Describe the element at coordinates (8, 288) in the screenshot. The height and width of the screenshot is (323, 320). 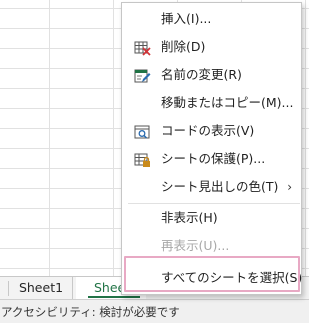
I see `tab-divider` at that location.